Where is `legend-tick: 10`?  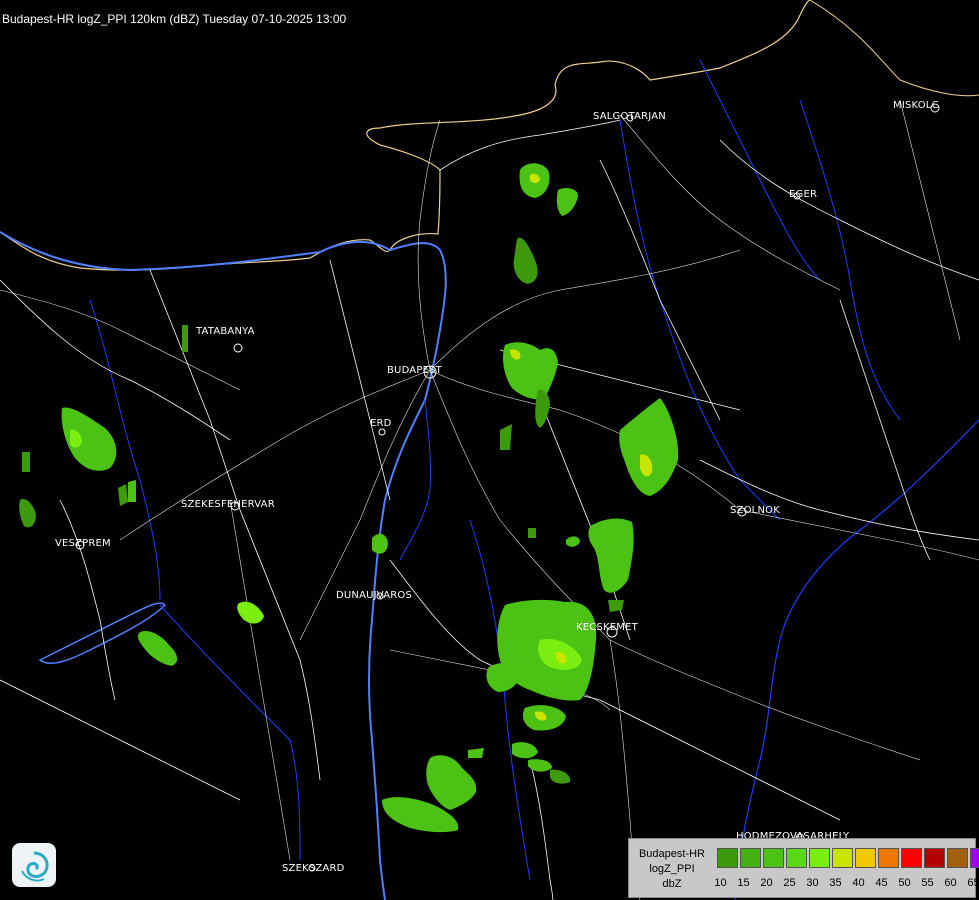
legend-tick: 10 is located at coordinates (720, 883).